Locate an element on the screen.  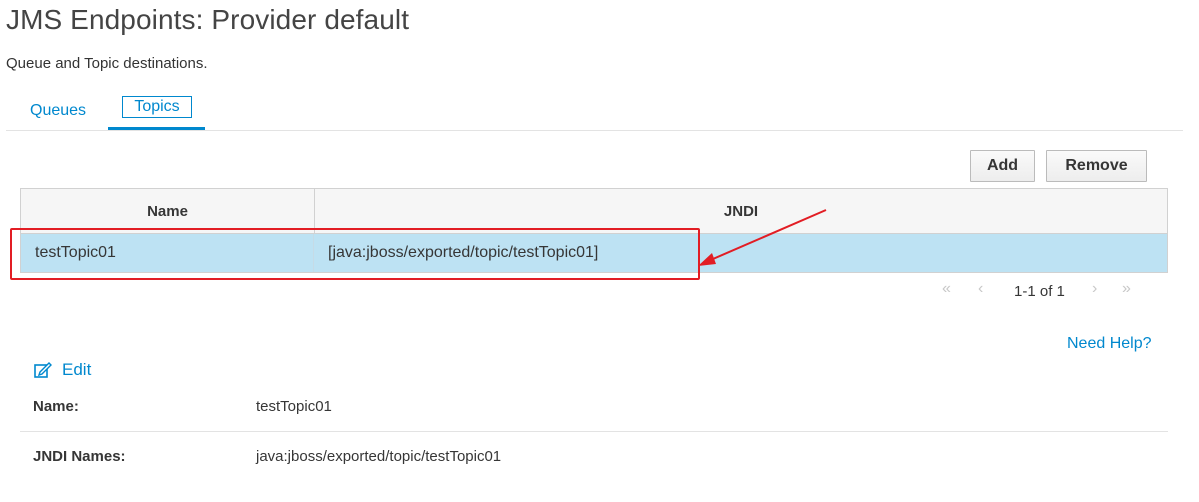
tab-topics: Topics is located at coordinates (156, 113).